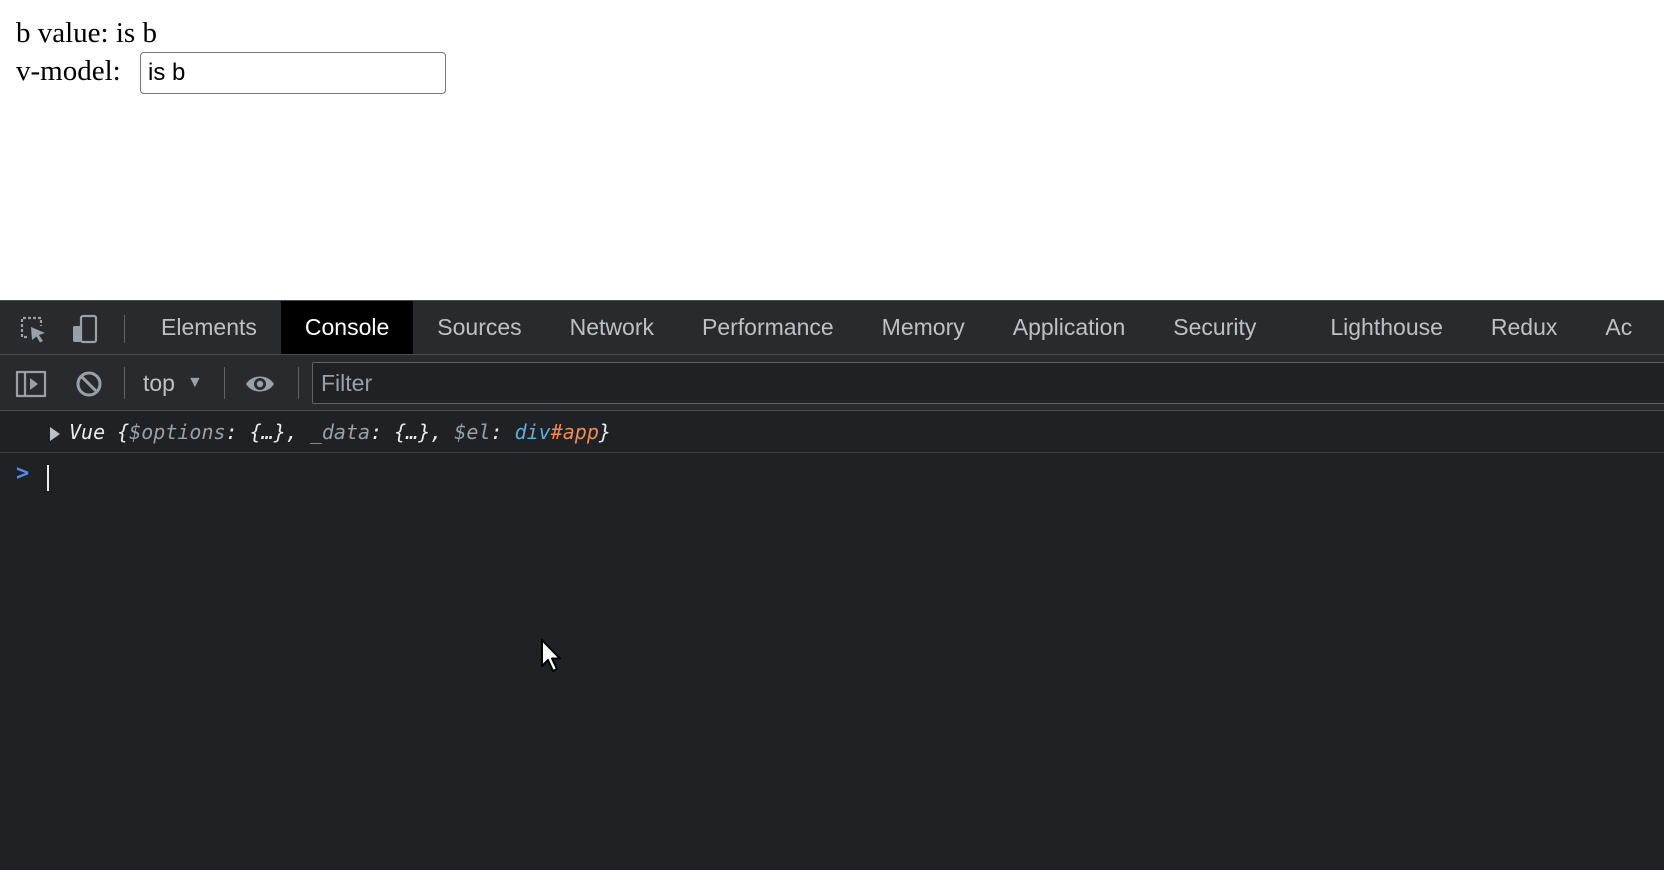  What do you see at coordinates (68, 71) in the screenshot?
I see `vmodel-label: v-model:` at bounding box center [68, 71].